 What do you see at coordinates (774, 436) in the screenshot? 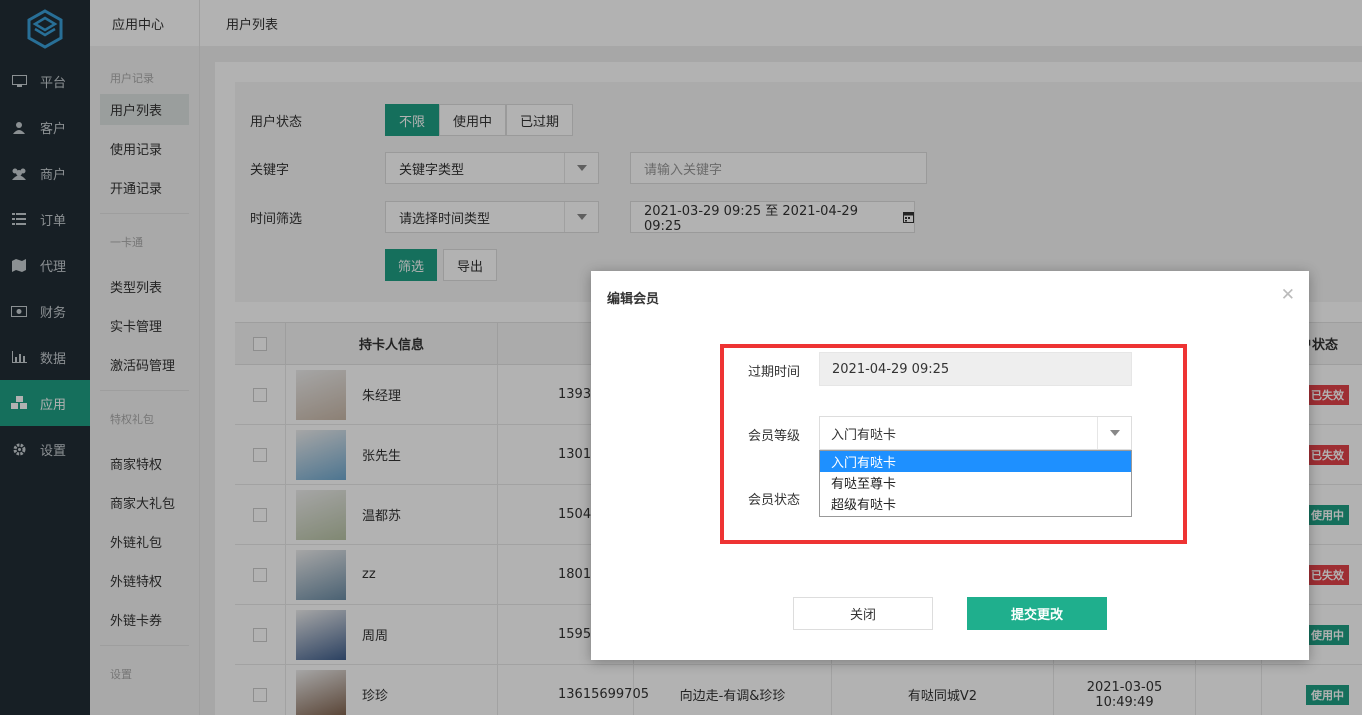
I see `level-label: 会员等级` at bounding box center [774, 436].